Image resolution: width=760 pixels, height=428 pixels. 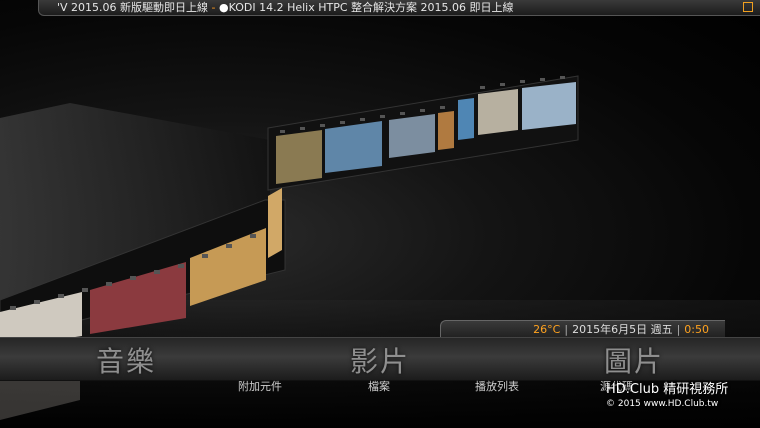 I want to click on photo-building, so click(x=275, y=223).